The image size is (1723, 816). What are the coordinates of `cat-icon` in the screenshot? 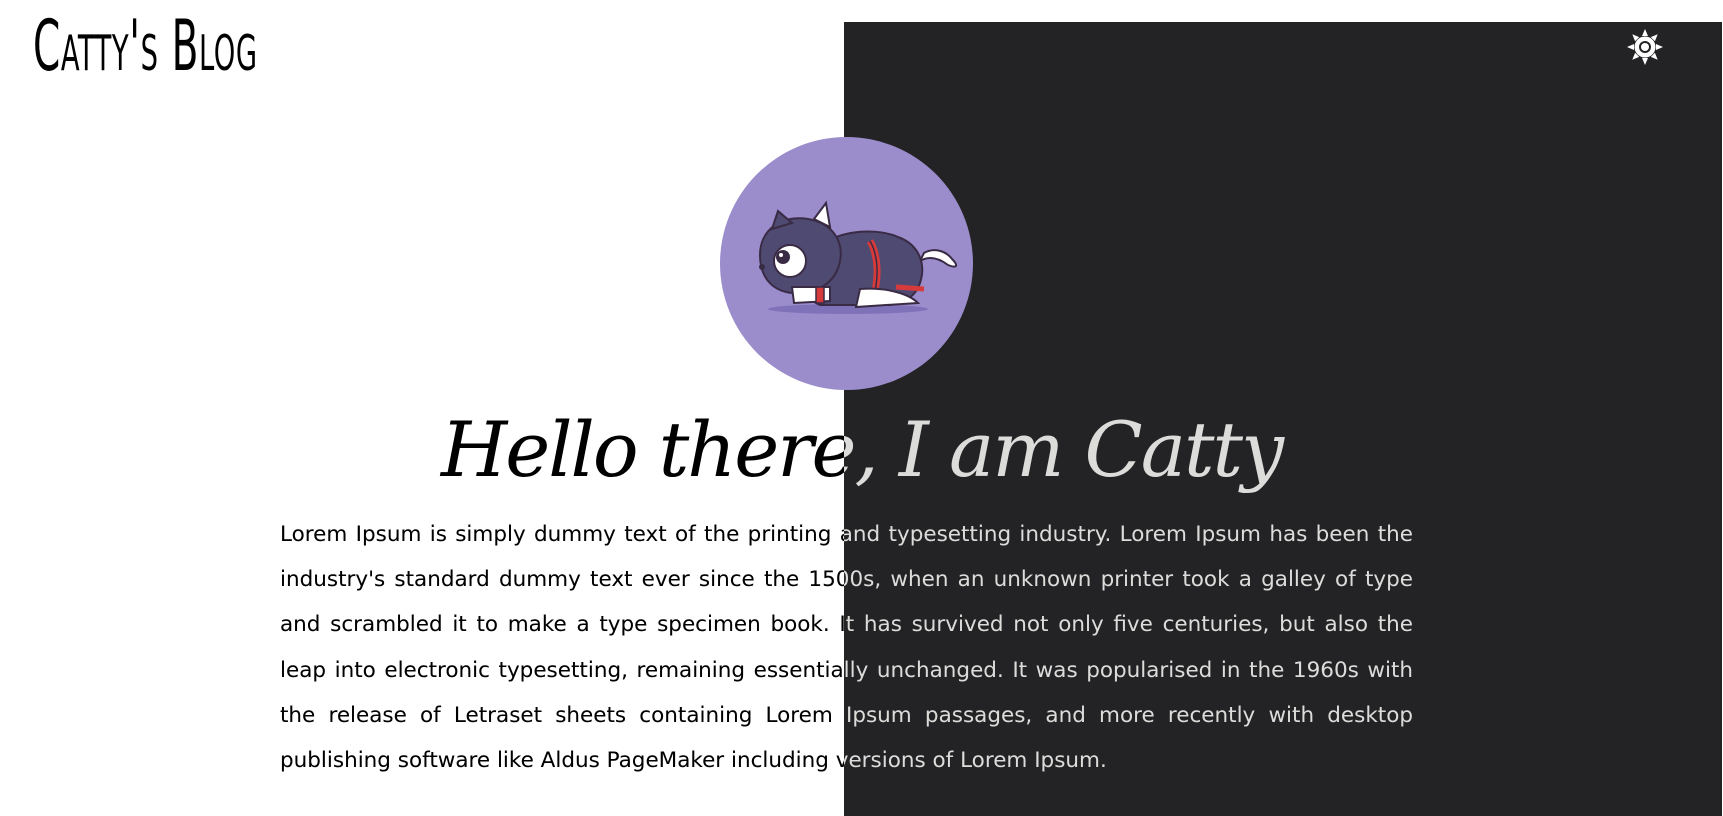 It's located at (858, 257).